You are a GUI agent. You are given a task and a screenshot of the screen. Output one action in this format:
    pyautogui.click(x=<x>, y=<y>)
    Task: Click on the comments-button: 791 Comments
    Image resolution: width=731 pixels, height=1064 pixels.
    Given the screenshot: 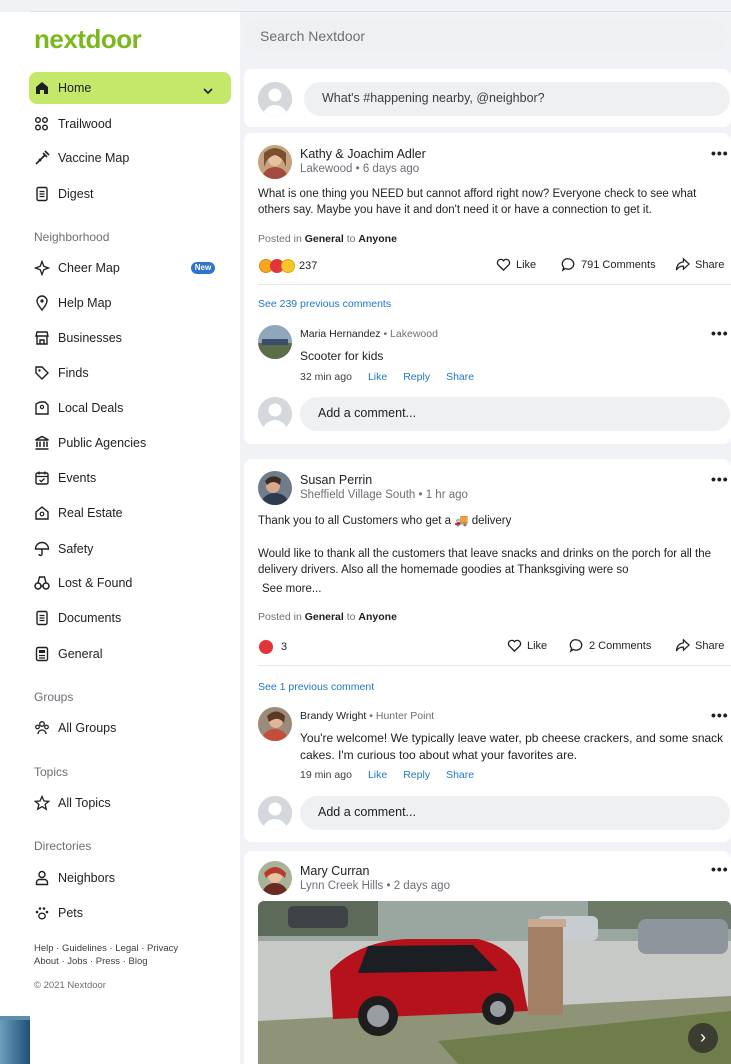 What is the action you would take?
    pyautogui.click(x=608, y=264)
    